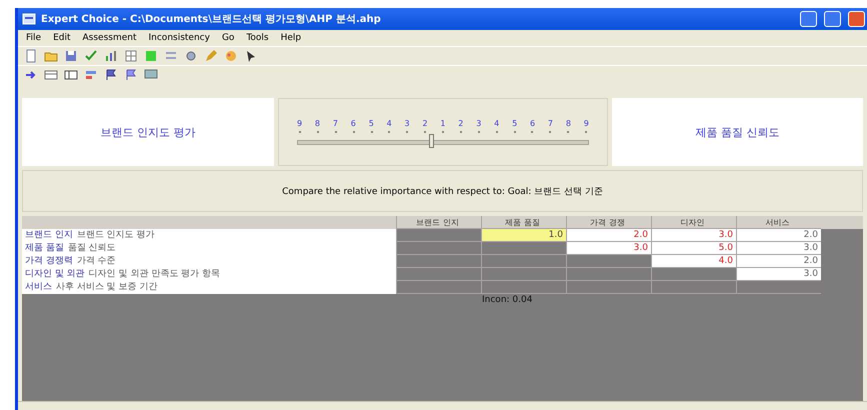 The height and width of the screenshot is (410, 867). Describe the element at coordinates (71, 56) in the screenshot. I see `save-icon` at that location.